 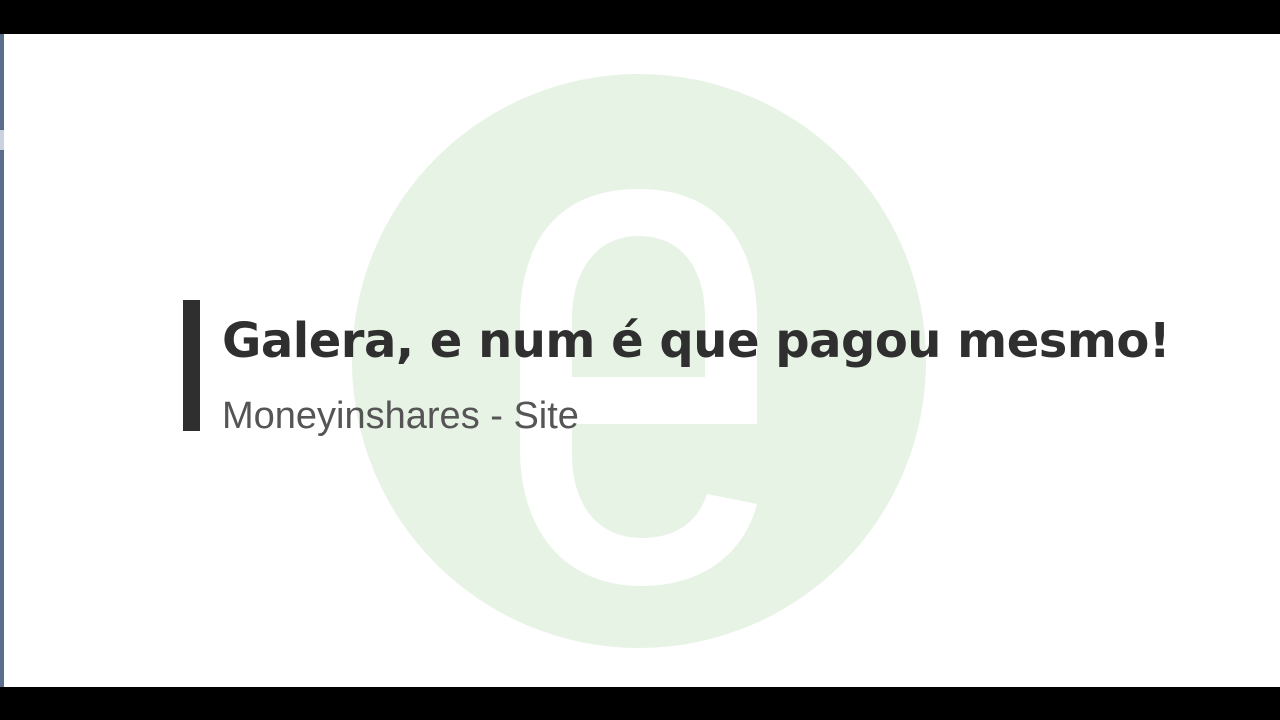 What do you see at coordinates (640, 17) in the screenshot?
I see `letterbox-top` at bounding box center [640, 17].